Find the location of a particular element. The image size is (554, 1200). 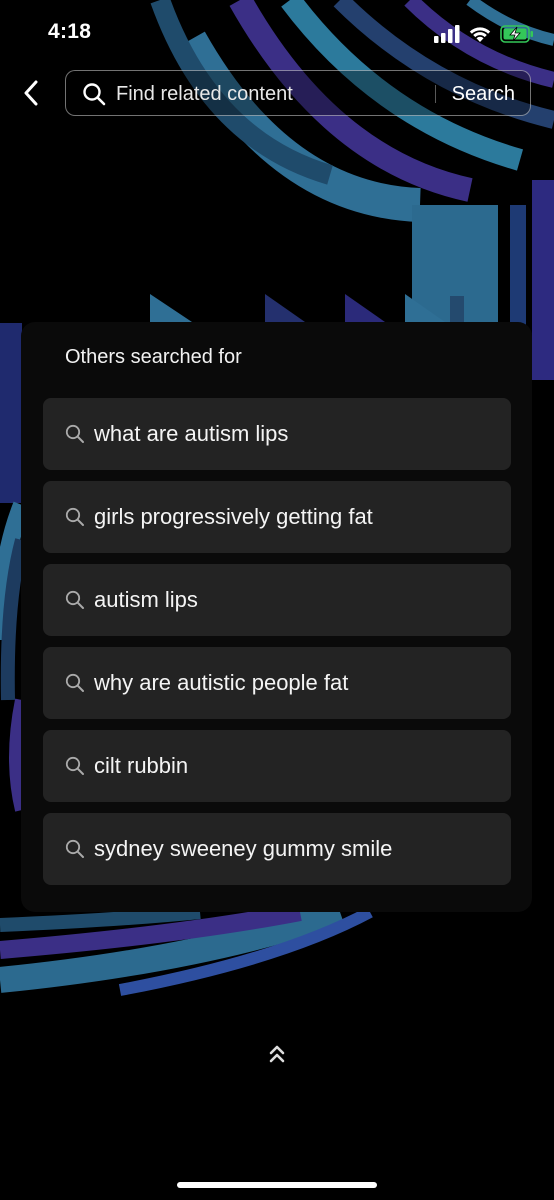

status-time: 4:18 is located at coordinates (70, 31).